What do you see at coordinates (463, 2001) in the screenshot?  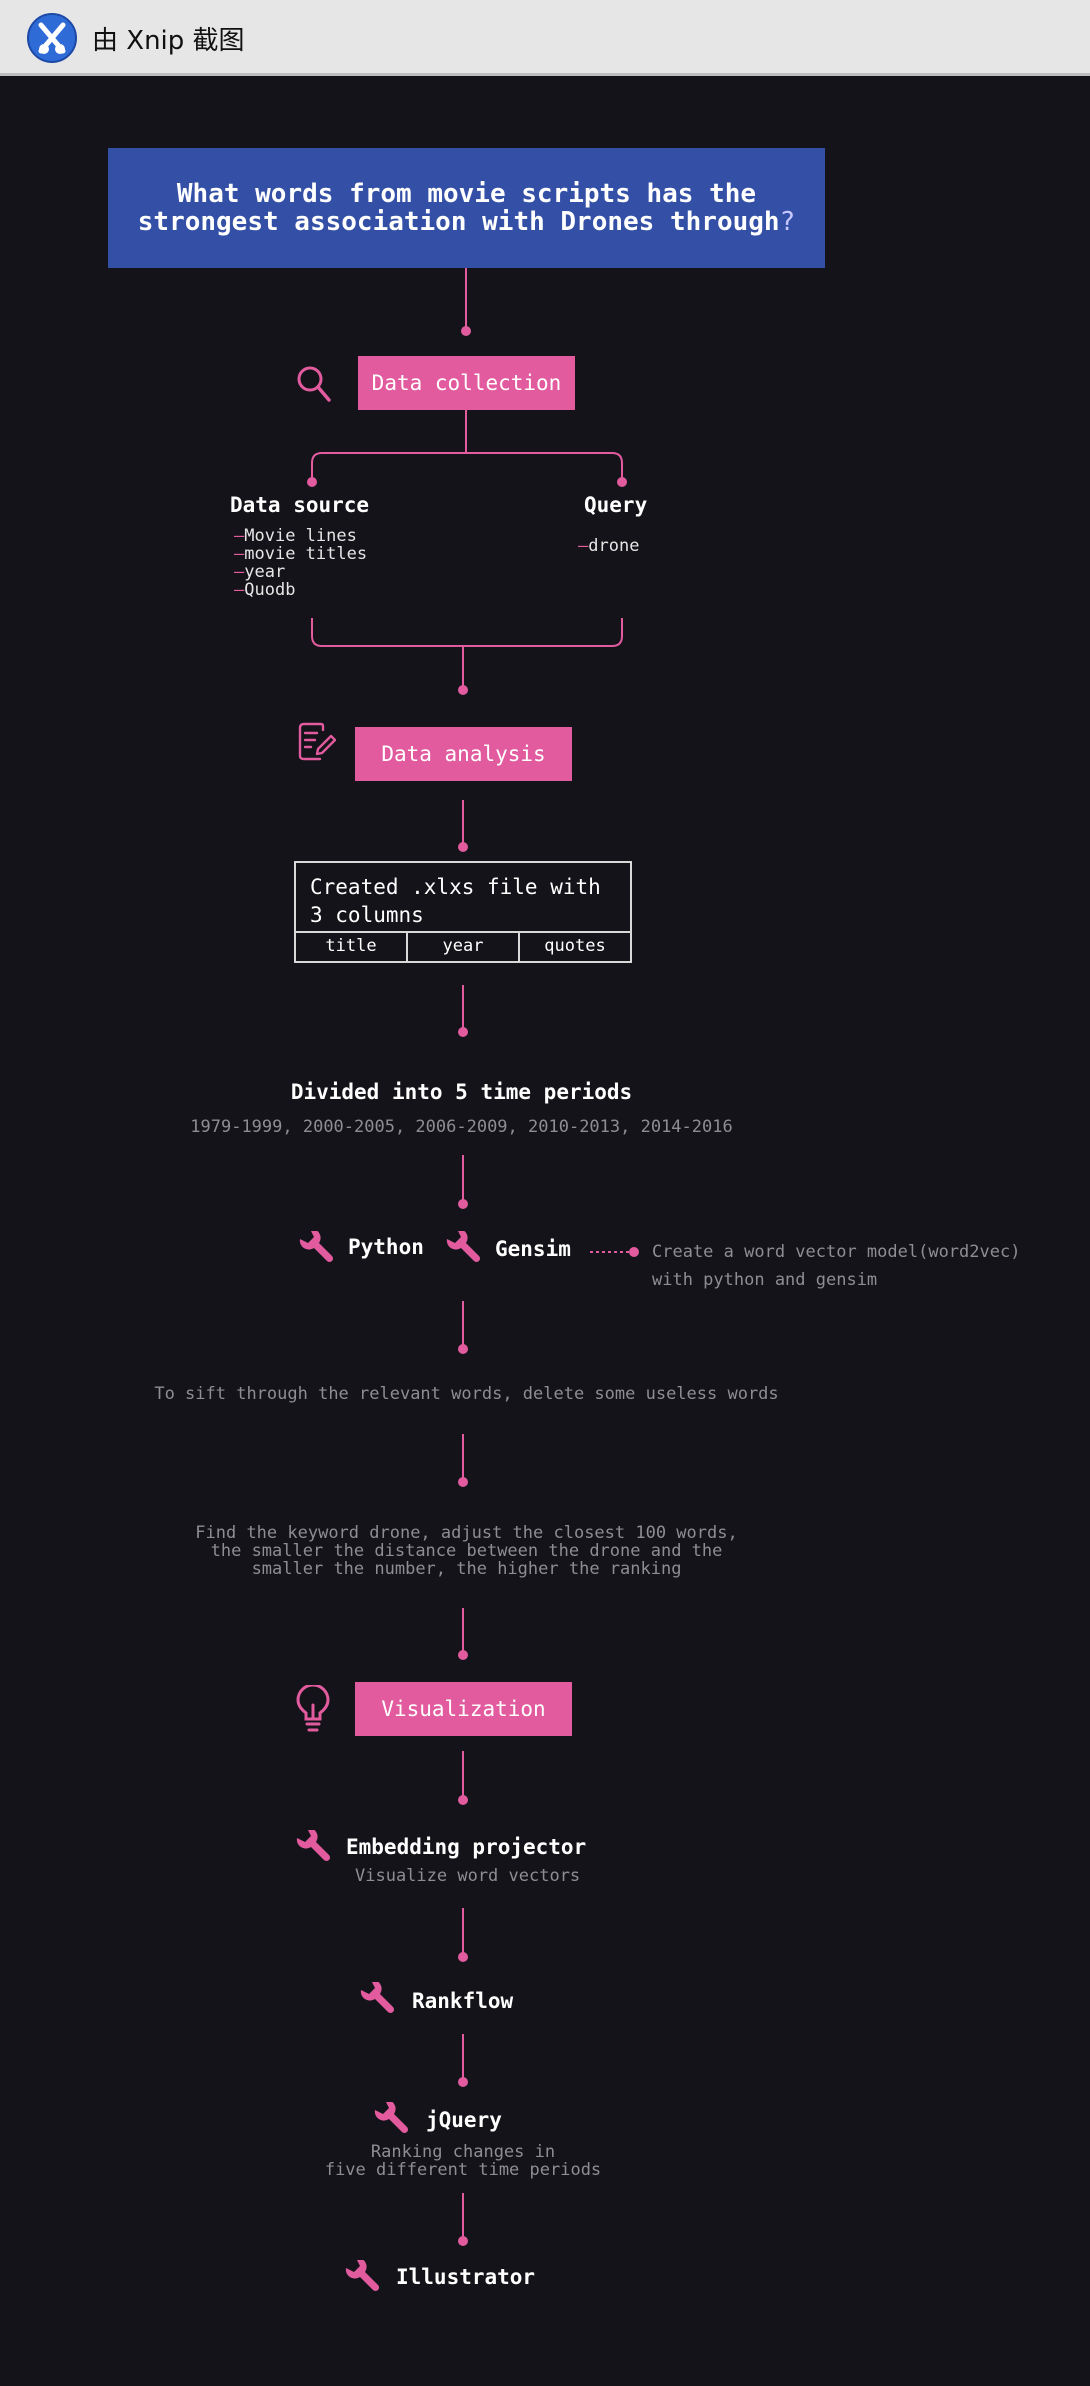 I see `tool-rankflow: Rankflow` at bounding box center [463, 2001].